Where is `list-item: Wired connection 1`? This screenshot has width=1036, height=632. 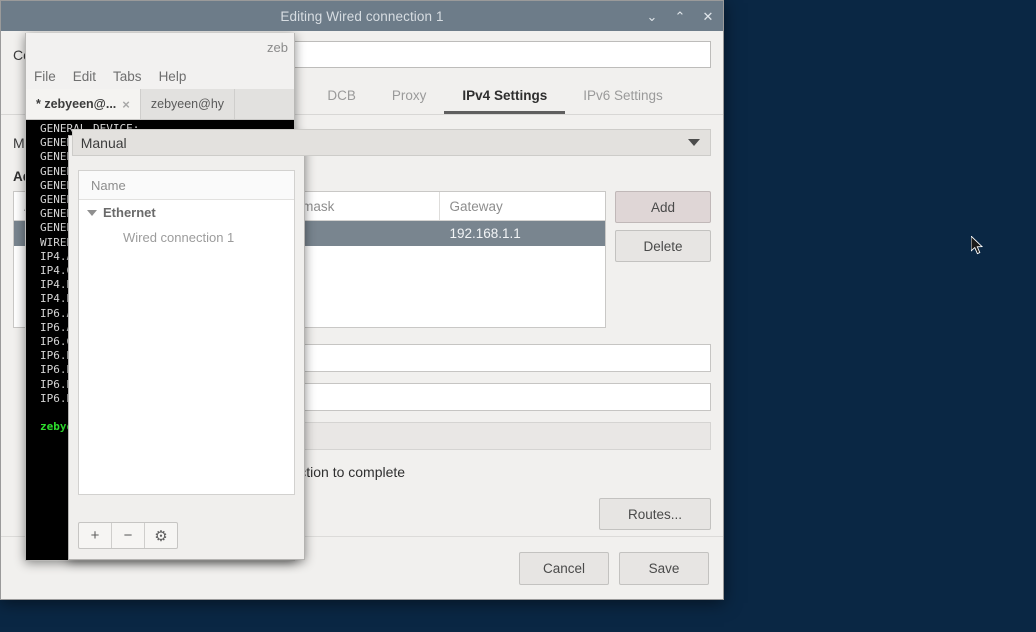 list-item: Wired connection 1 is located at coordinates (186, 237).